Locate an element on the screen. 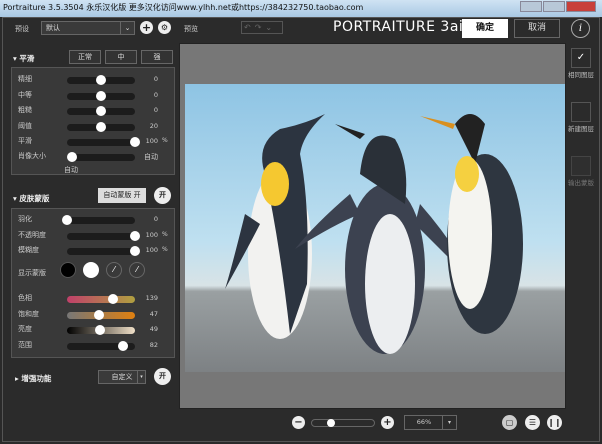 This screenshot has width=602, height=444. slider-label: 中等 is located at coordinates (25, 94).